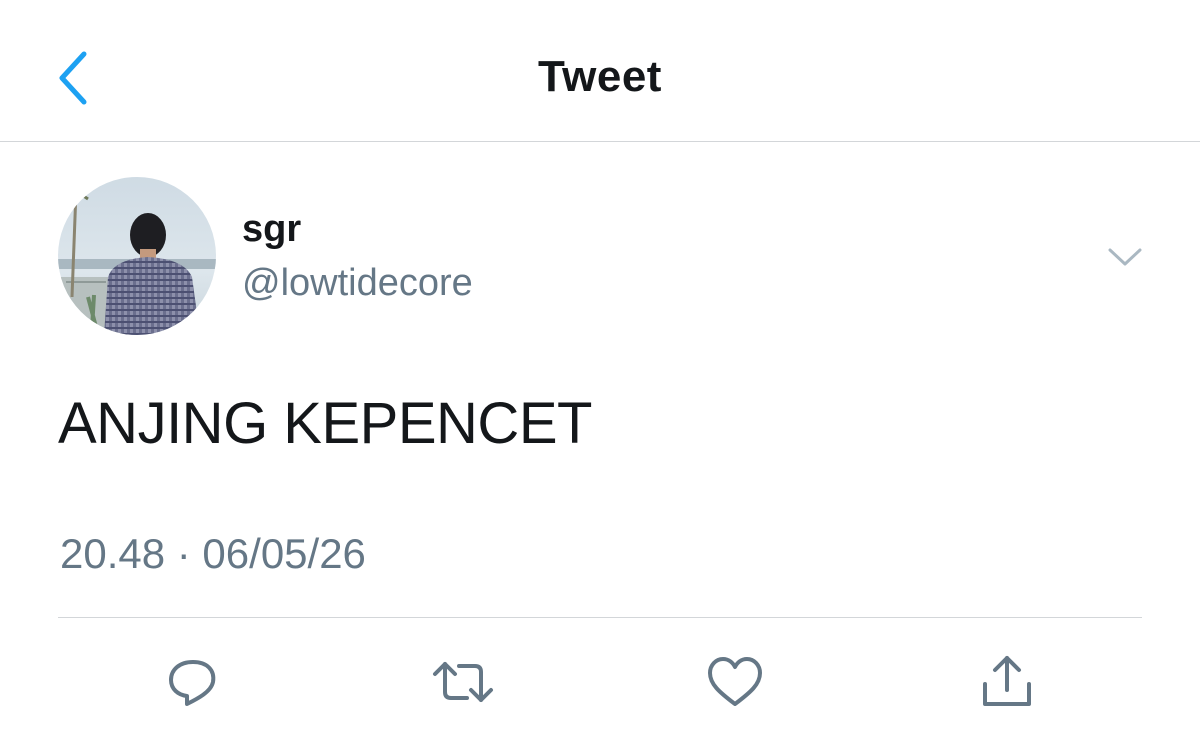 This screenshot has width=1200, height=729. Describe the element at coordinates (213, 553) in the screenshot. I see `tweet-timestamp: 20.48 · 06/05/26` at that location.